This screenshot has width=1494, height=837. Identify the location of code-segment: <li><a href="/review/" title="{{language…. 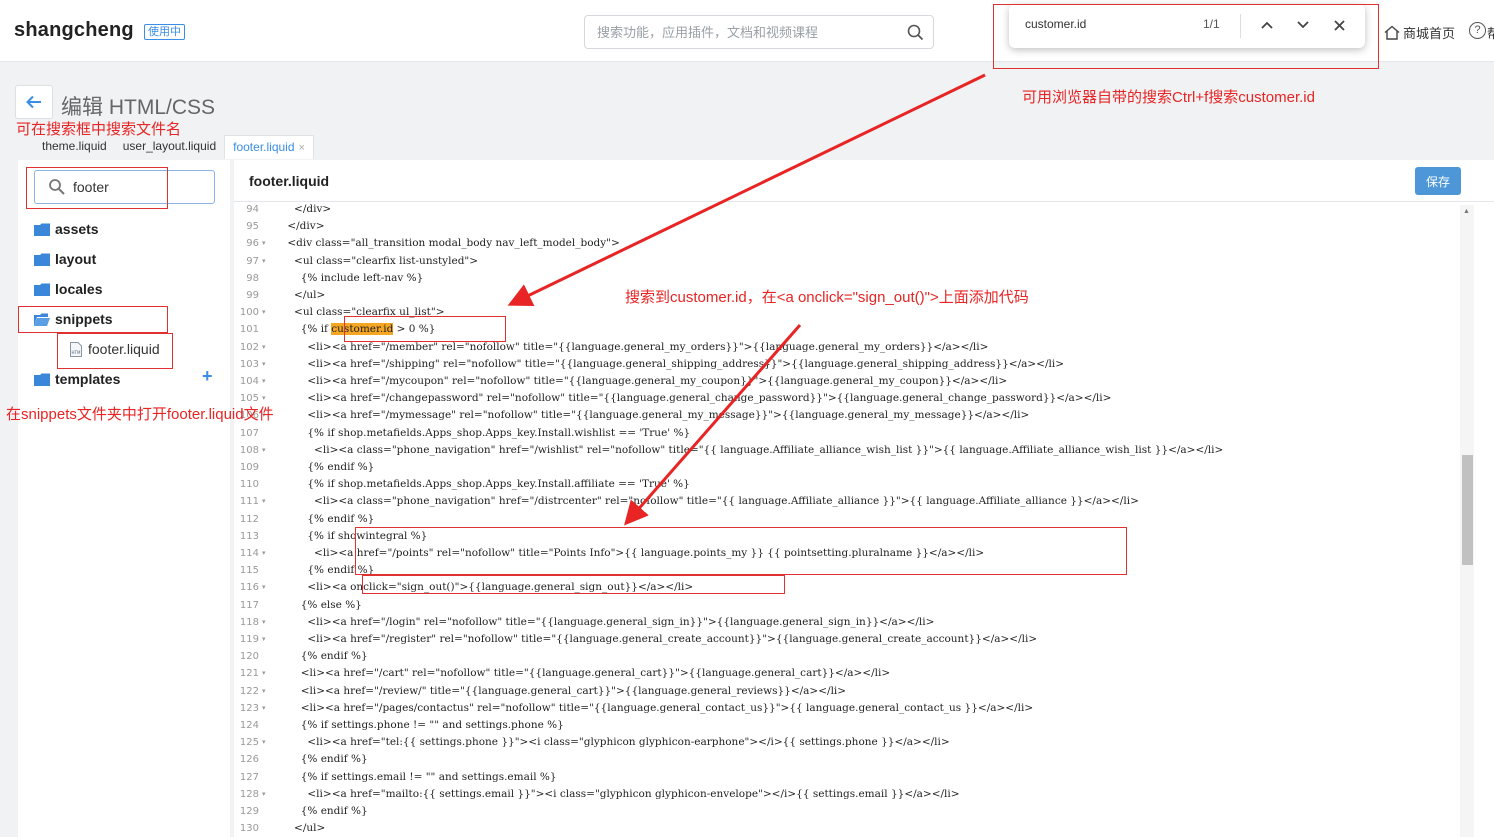
(560, 690).